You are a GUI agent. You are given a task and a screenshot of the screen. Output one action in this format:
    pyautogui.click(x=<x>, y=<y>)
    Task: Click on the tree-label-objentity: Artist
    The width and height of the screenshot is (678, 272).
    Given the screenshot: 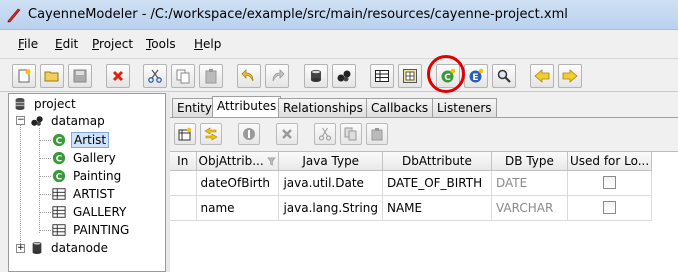 What is the action you would take?
    pyautogui.click(x=90, y=140)
    